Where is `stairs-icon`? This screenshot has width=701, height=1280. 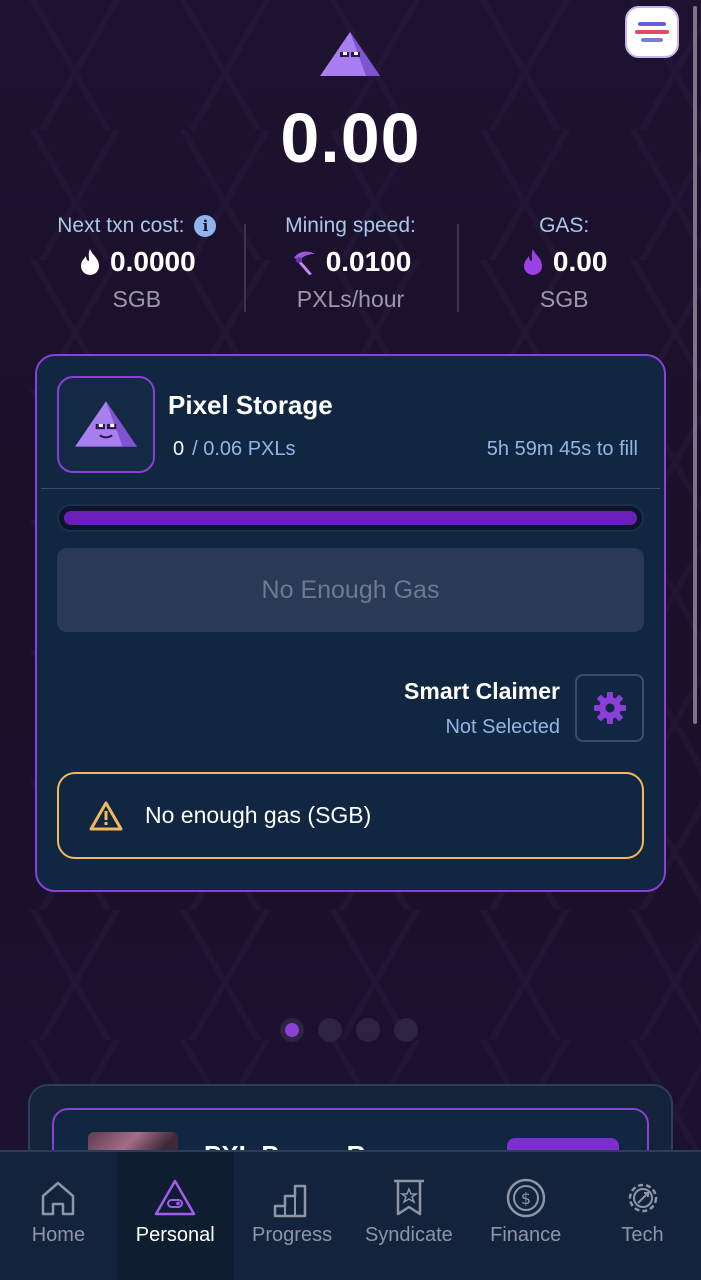
stairs-icon is located at coordinates (290, 1201).